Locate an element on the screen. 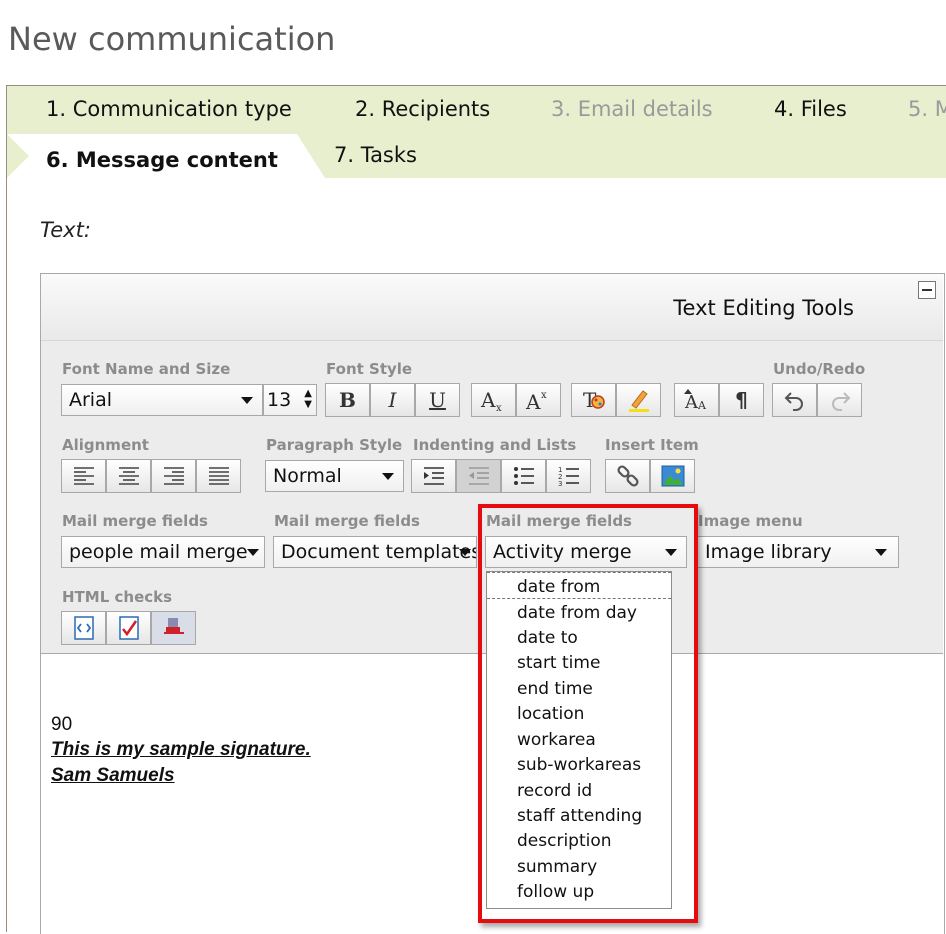  dropdown-option: start time is located at coordinates (558, 663).